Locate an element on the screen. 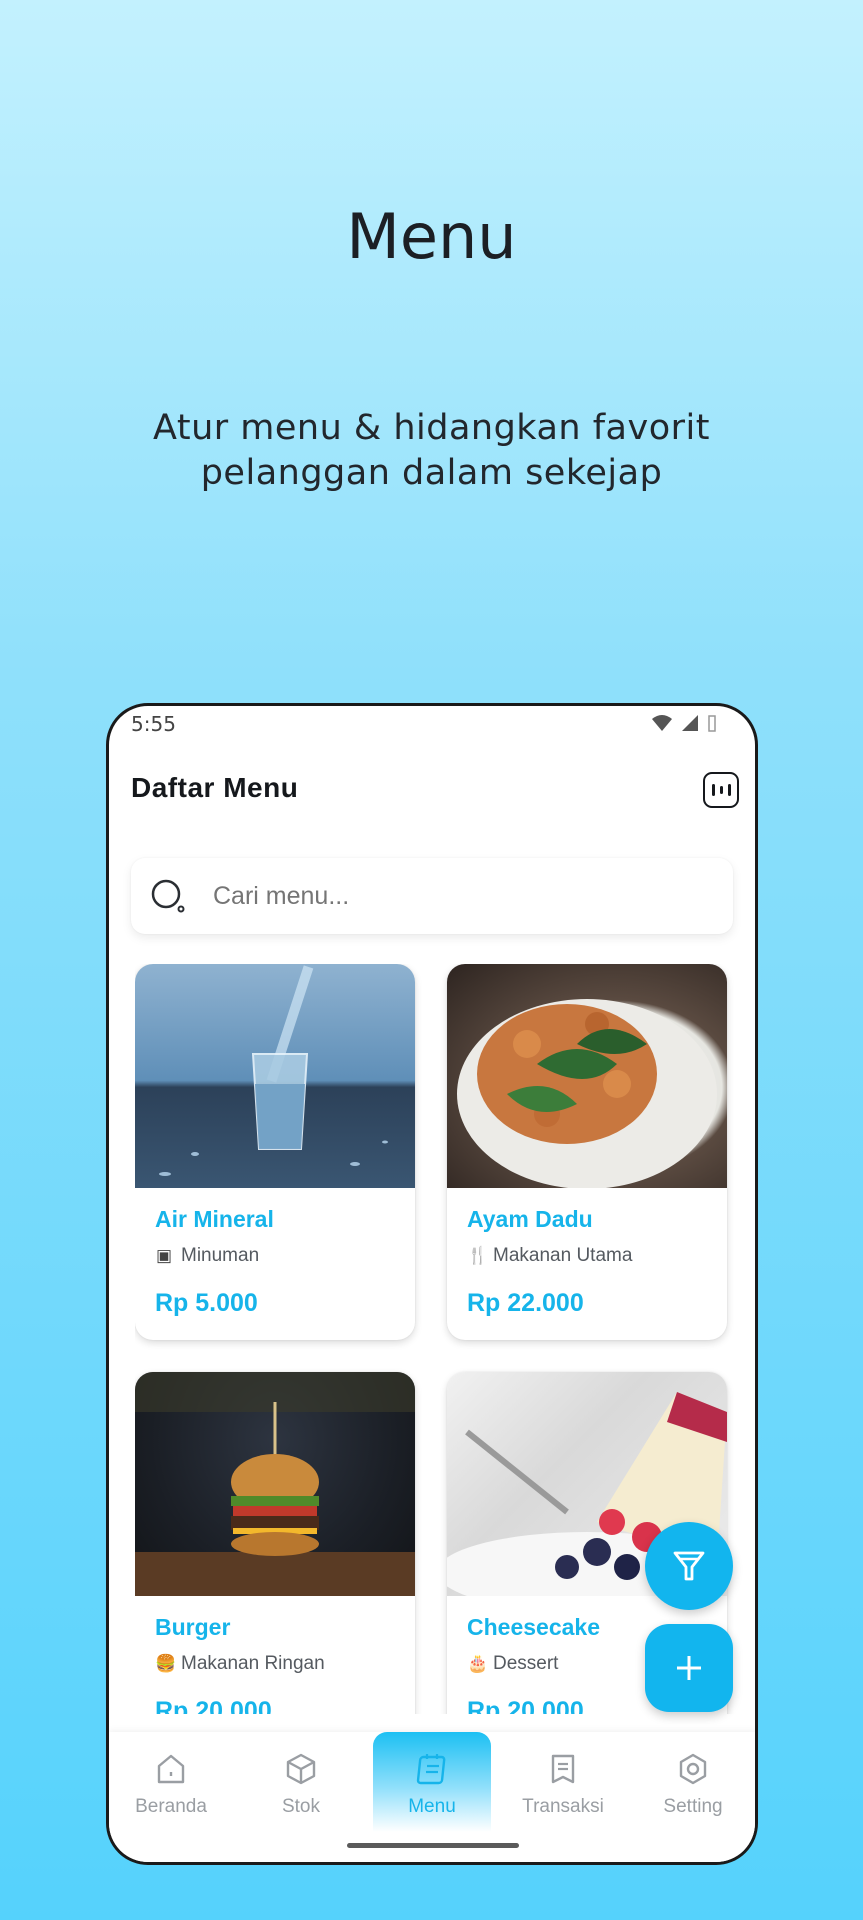 This screenshot has height=1920, width=863. menu-category-label: Dessert is located at coordinates (526, 1663).